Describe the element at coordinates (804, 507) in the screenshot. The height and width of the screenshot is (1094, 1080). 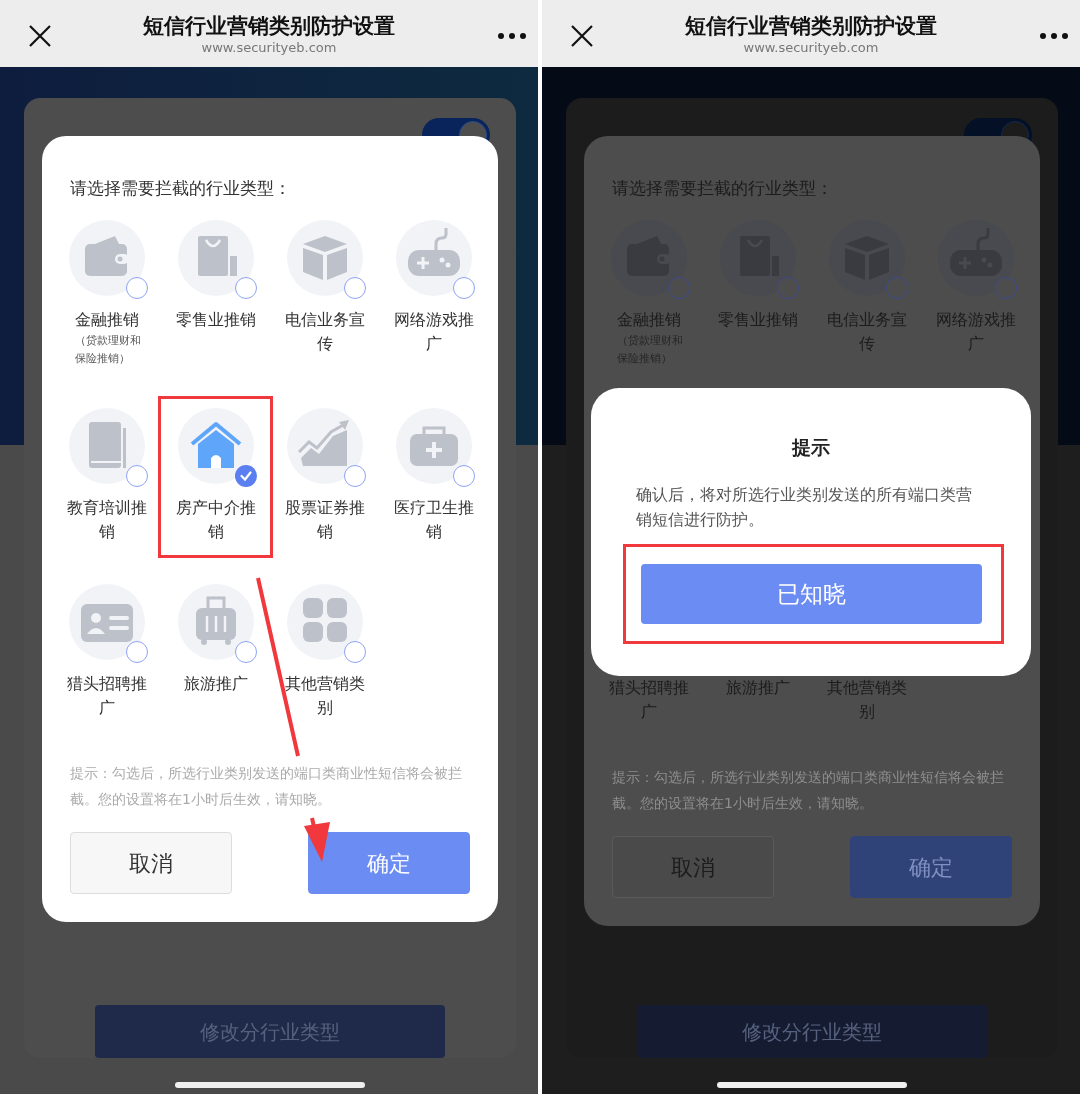
I see `alert-message: 确认后，将对所选行业类别发送的所有端口类营销短信进行防护。` at that location.